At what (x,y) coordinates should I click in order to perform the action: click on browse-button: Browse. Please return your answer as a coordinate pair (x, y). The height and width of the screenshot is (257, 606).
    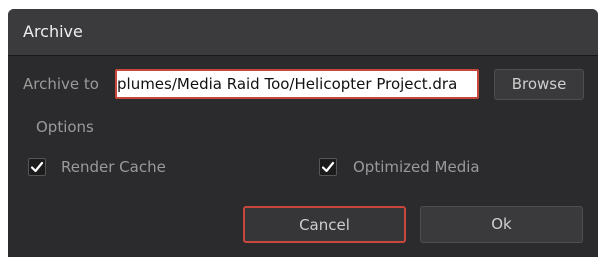
    Looking at the image, I should click on (539, 84).